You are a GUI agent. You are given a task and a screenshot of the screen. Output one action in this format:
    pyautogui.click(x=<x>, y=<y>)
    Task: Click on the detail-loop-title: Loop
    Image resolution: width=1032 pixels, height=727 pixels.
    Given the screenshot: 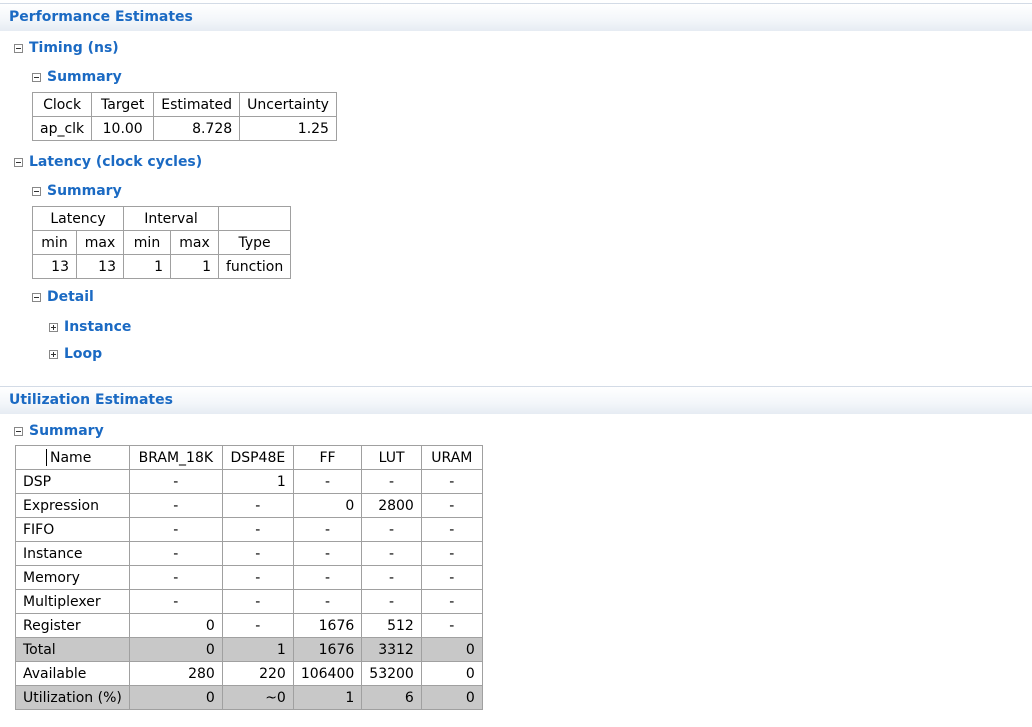 What is the action you would take?
    pyautogui.click(x=83, y=354)
    